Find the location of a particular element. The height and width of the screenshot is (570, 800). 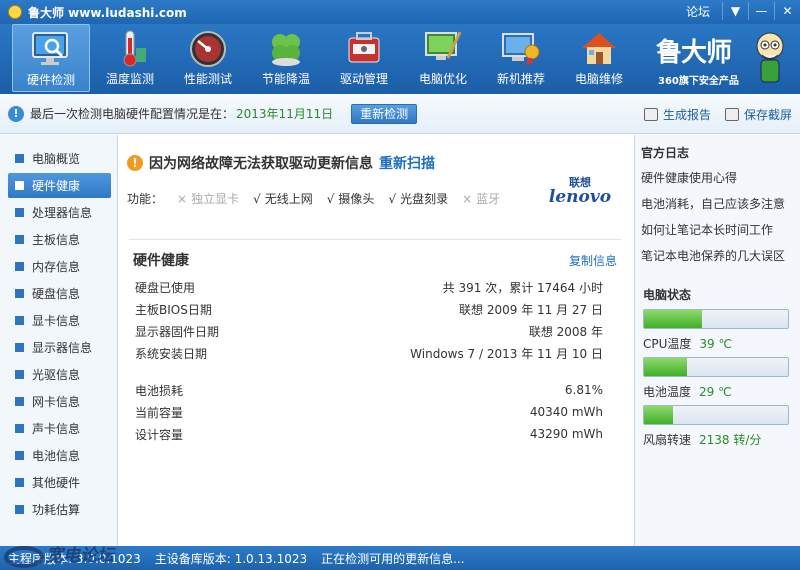

feature-bluetooth: × 蓝牙 is located at coordinates (481, 199).